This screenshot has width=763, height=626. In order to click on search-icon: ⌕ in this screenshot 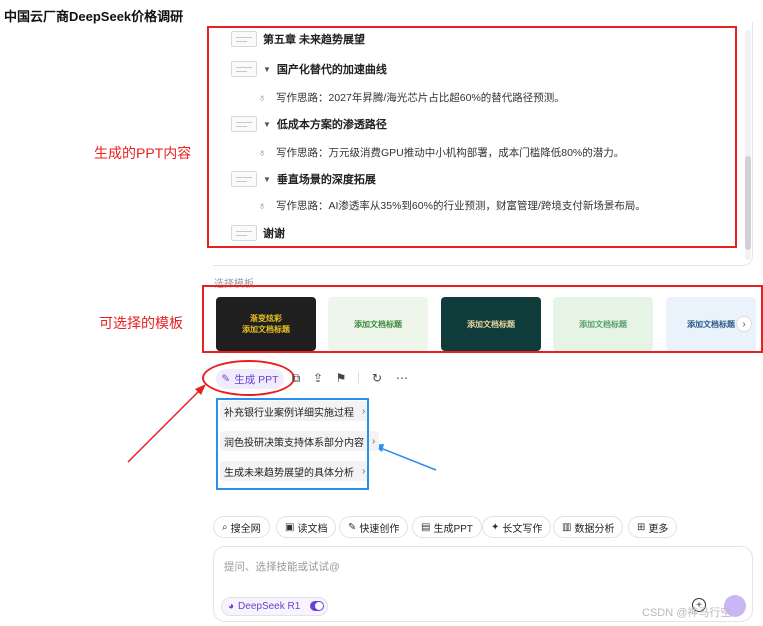, I will do `click(225, 527)`.